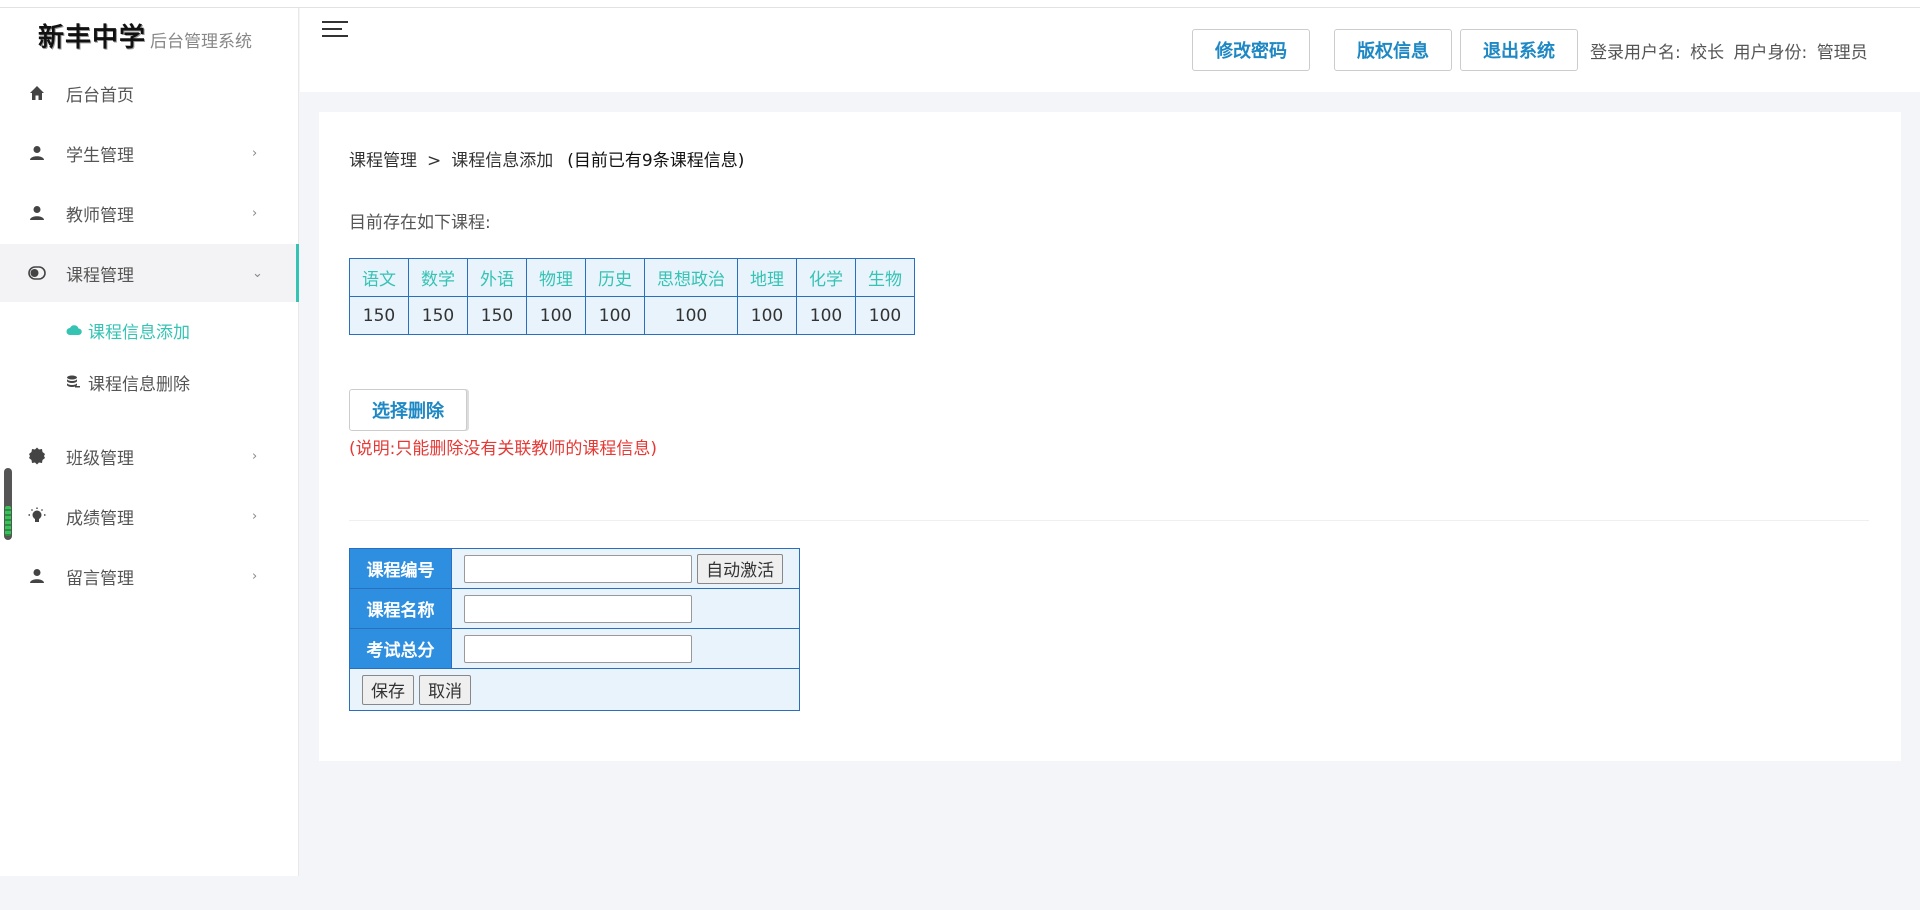 This screenshot has height=910, width=1920. I want to click on sidebar-subitem-label: 课程信息删除, so click(139, 384).